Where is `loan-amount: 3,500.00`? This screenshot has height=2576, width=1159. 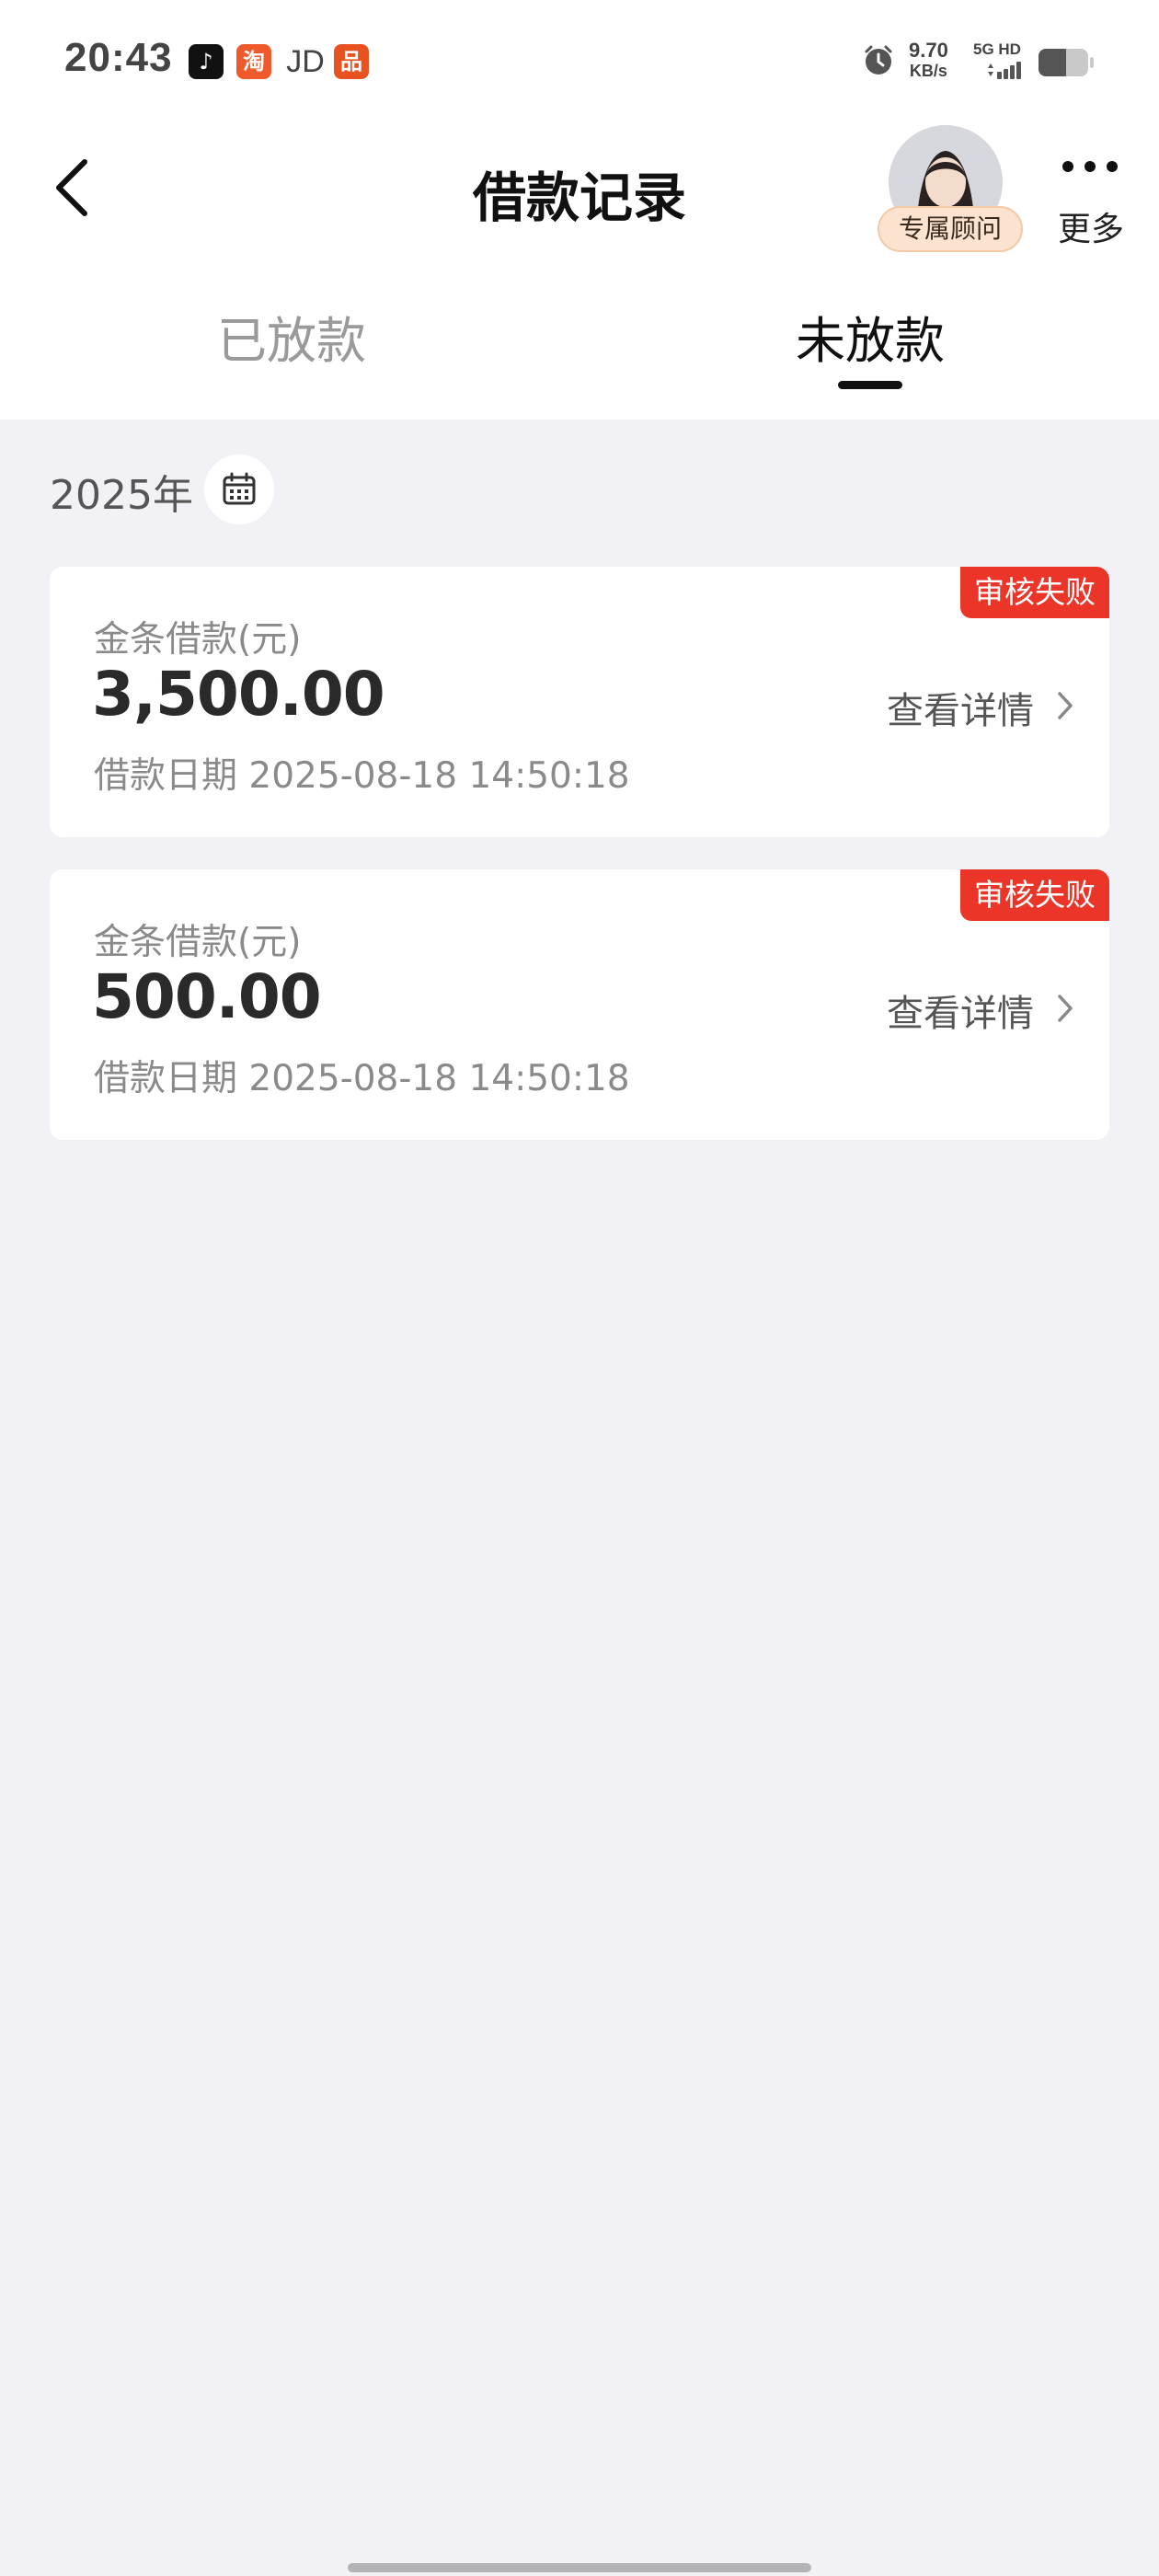 loan-amount: 3,500.00 is located at coordinates (238, 694).